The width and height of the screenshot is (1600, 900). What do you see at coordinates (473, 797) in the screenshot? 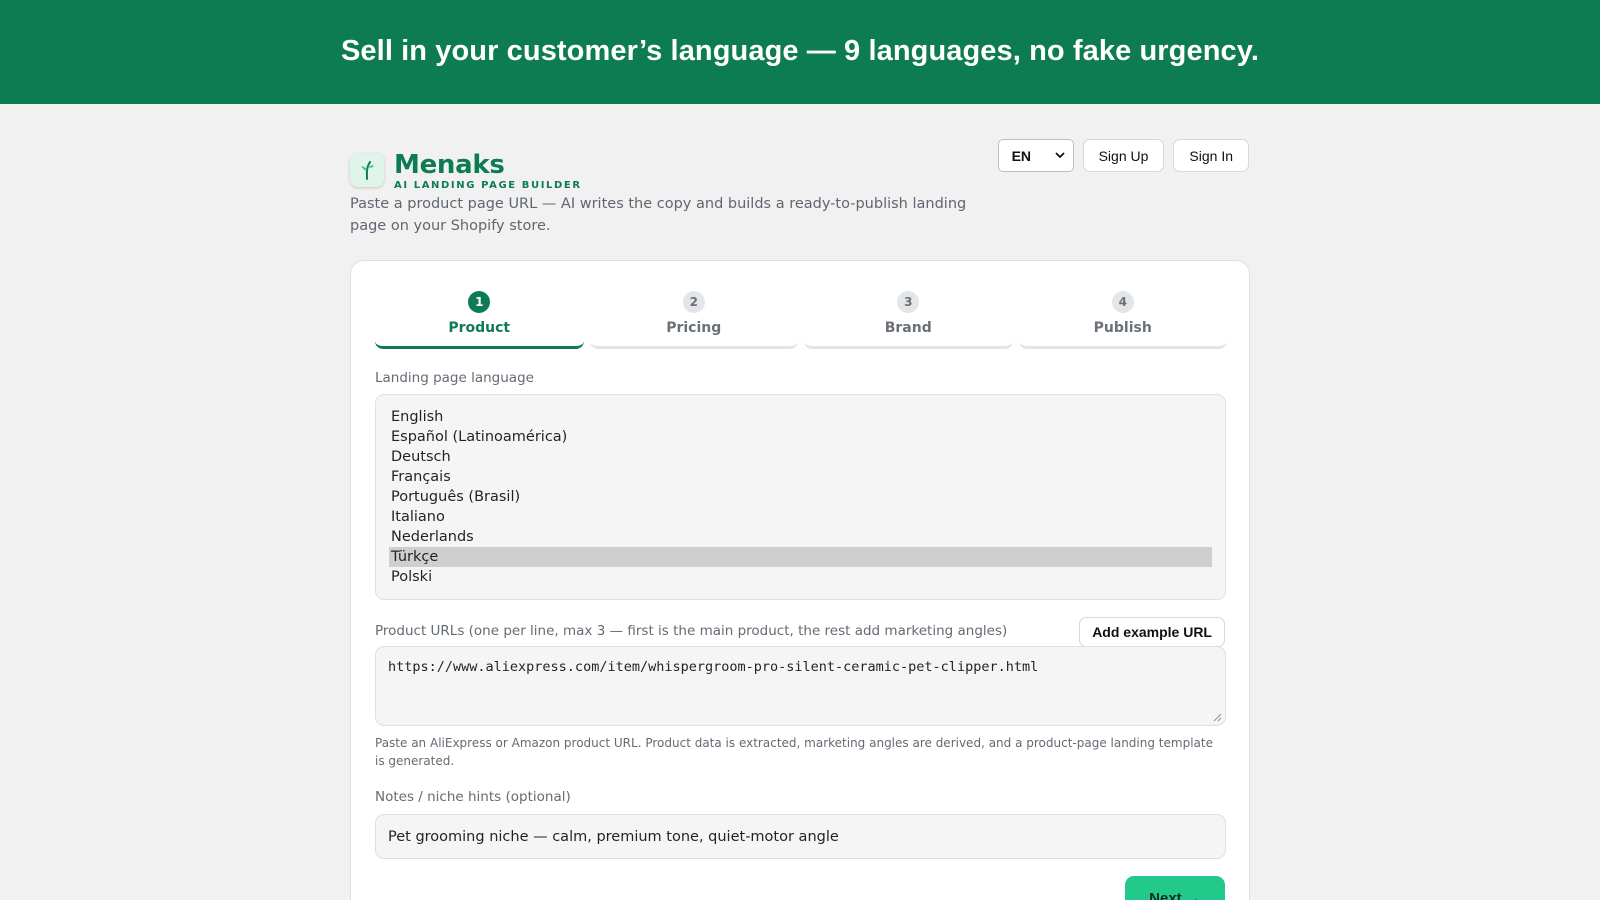
I see `notes-field-label: Notes / niche hints (optional)` at bounding box center [473, 797].